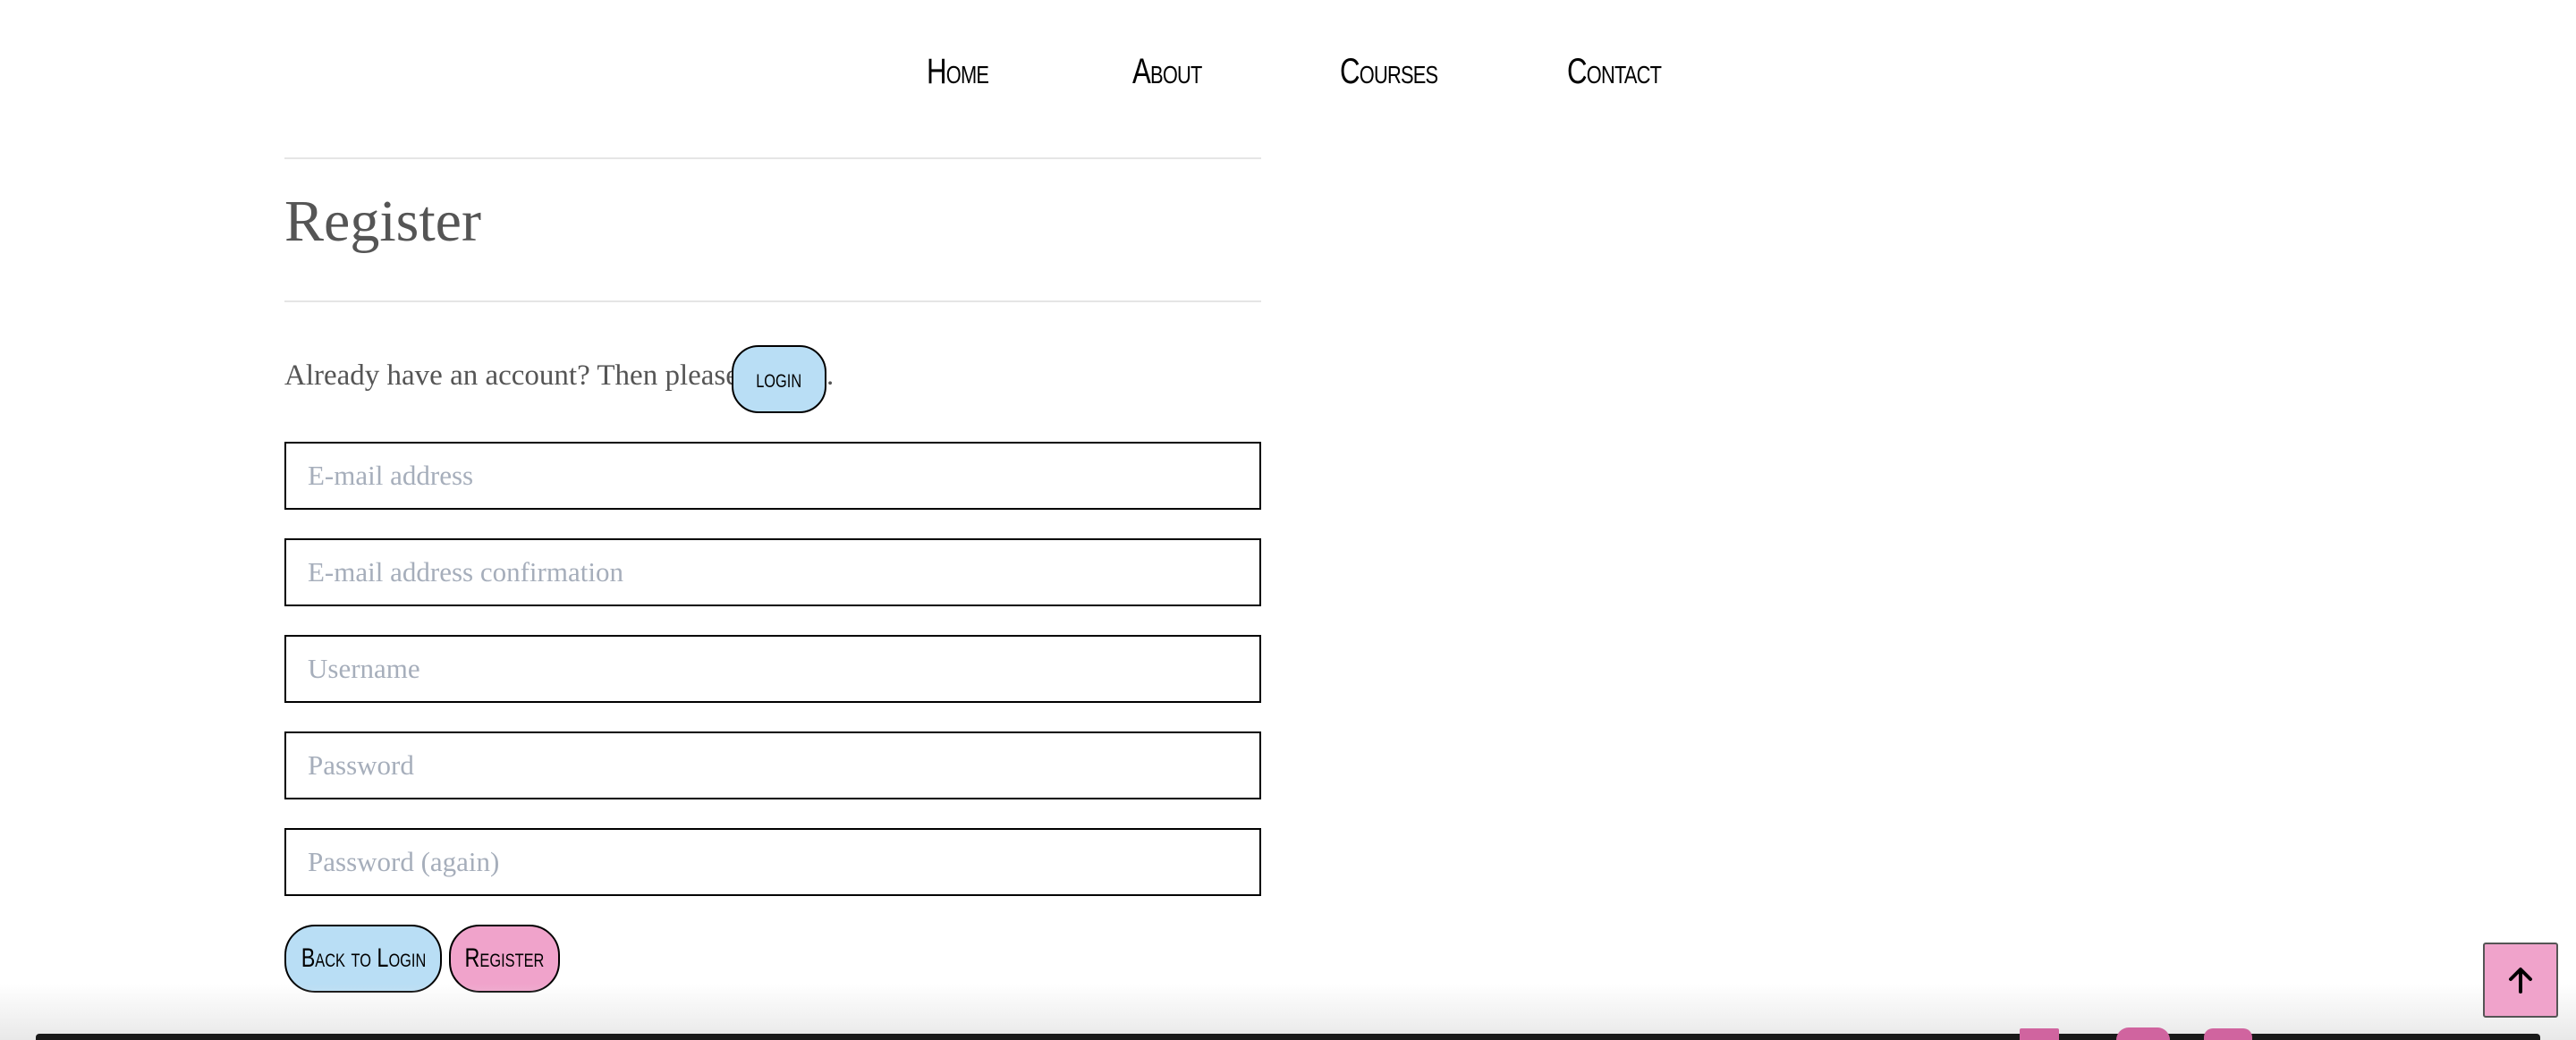  Describe the element at coordinates (382, 222) in the screenshot. I see `page-title: Register` at that location.